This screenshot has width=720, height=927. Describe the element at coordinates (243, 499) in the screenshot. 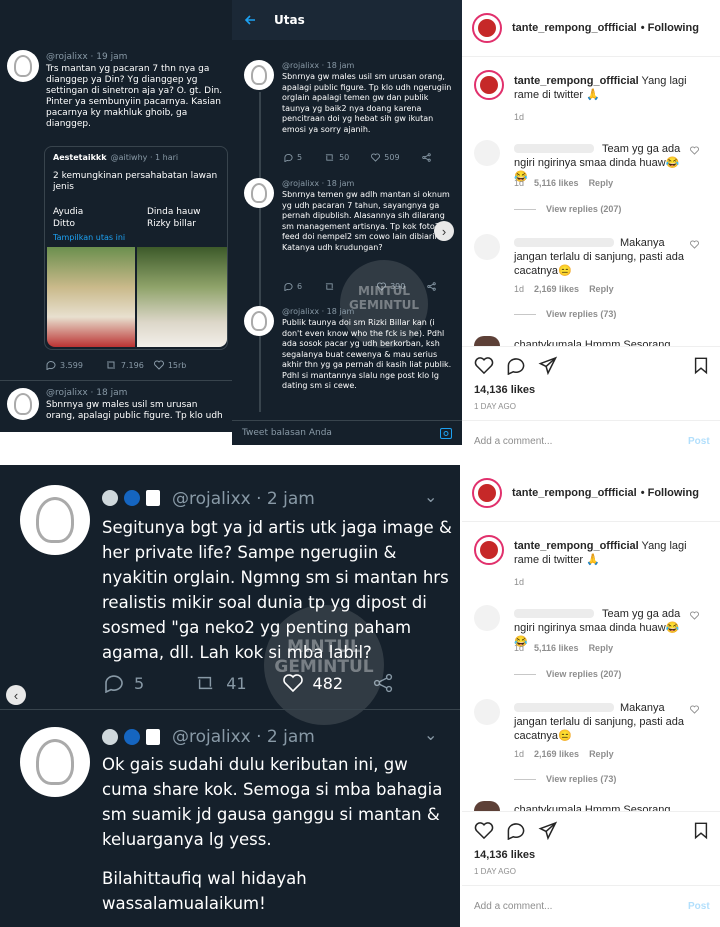

I see `tweet-handle: @rojalixx · 2 jam` at that location.